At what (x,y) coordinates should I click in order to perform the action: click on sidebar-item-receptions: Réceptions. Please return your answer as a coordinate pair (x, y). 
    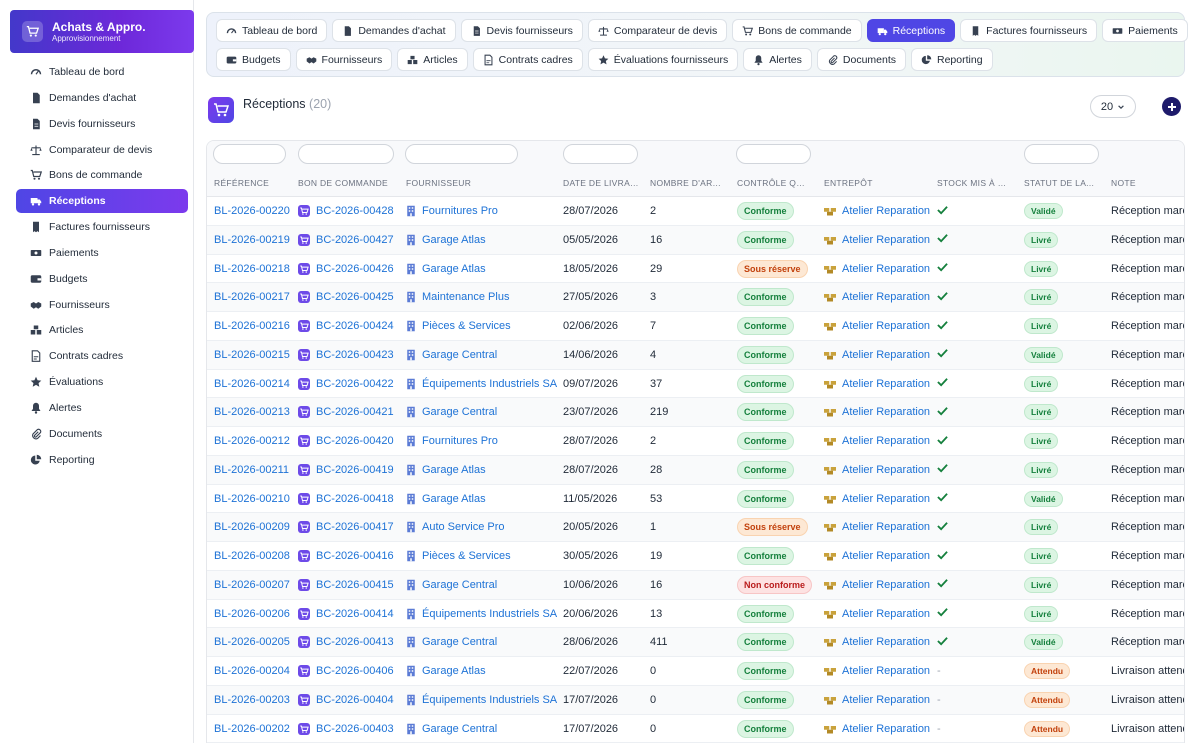
    Looking at the image, I should click on (102, 201).